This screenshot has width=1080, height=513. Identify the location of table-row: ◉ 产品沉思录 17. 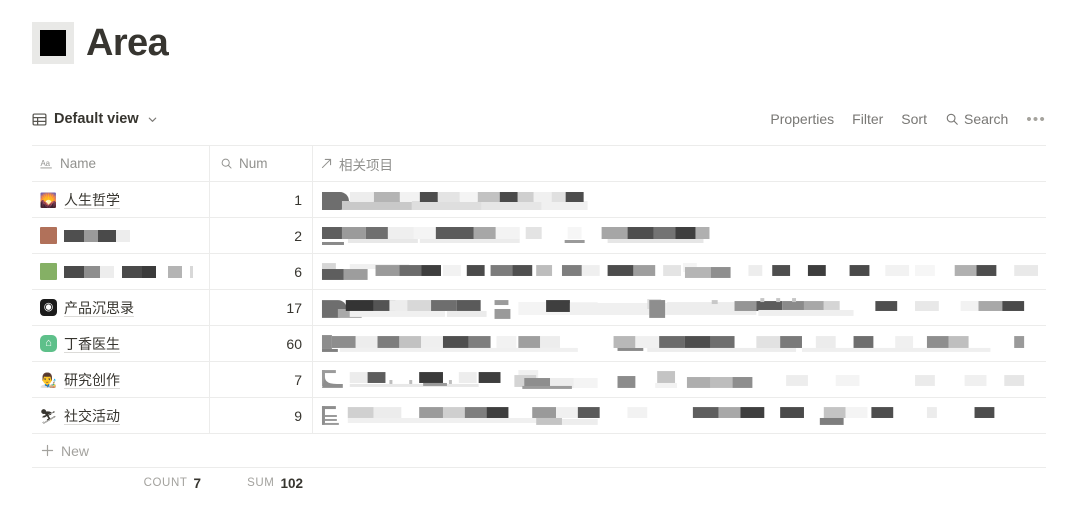
(539, 308).